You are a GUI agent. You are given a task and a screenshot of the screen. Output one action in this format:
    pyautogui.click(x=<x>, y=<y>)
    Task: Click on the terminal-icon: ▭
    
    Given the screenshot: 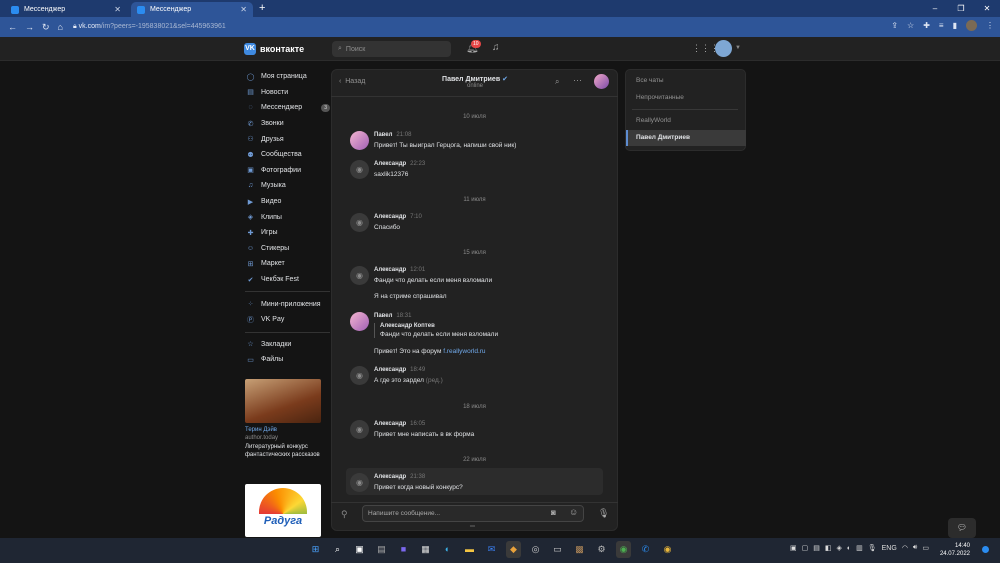 What is the action you would take?
    pyautogui.click(x=557, y=549)
    